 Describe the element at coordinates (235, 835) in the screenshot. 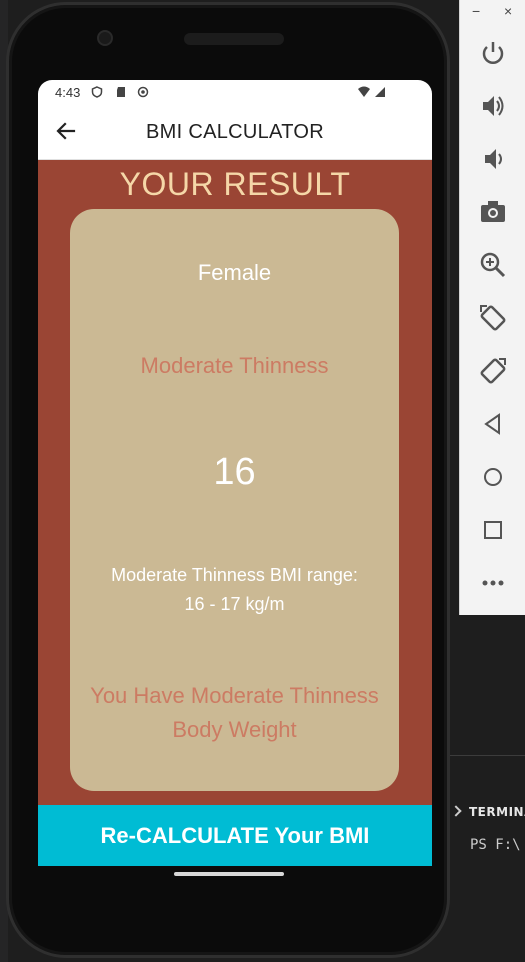

I see `recalculate-button: Re-CALCULATE Your BMI` at that location.